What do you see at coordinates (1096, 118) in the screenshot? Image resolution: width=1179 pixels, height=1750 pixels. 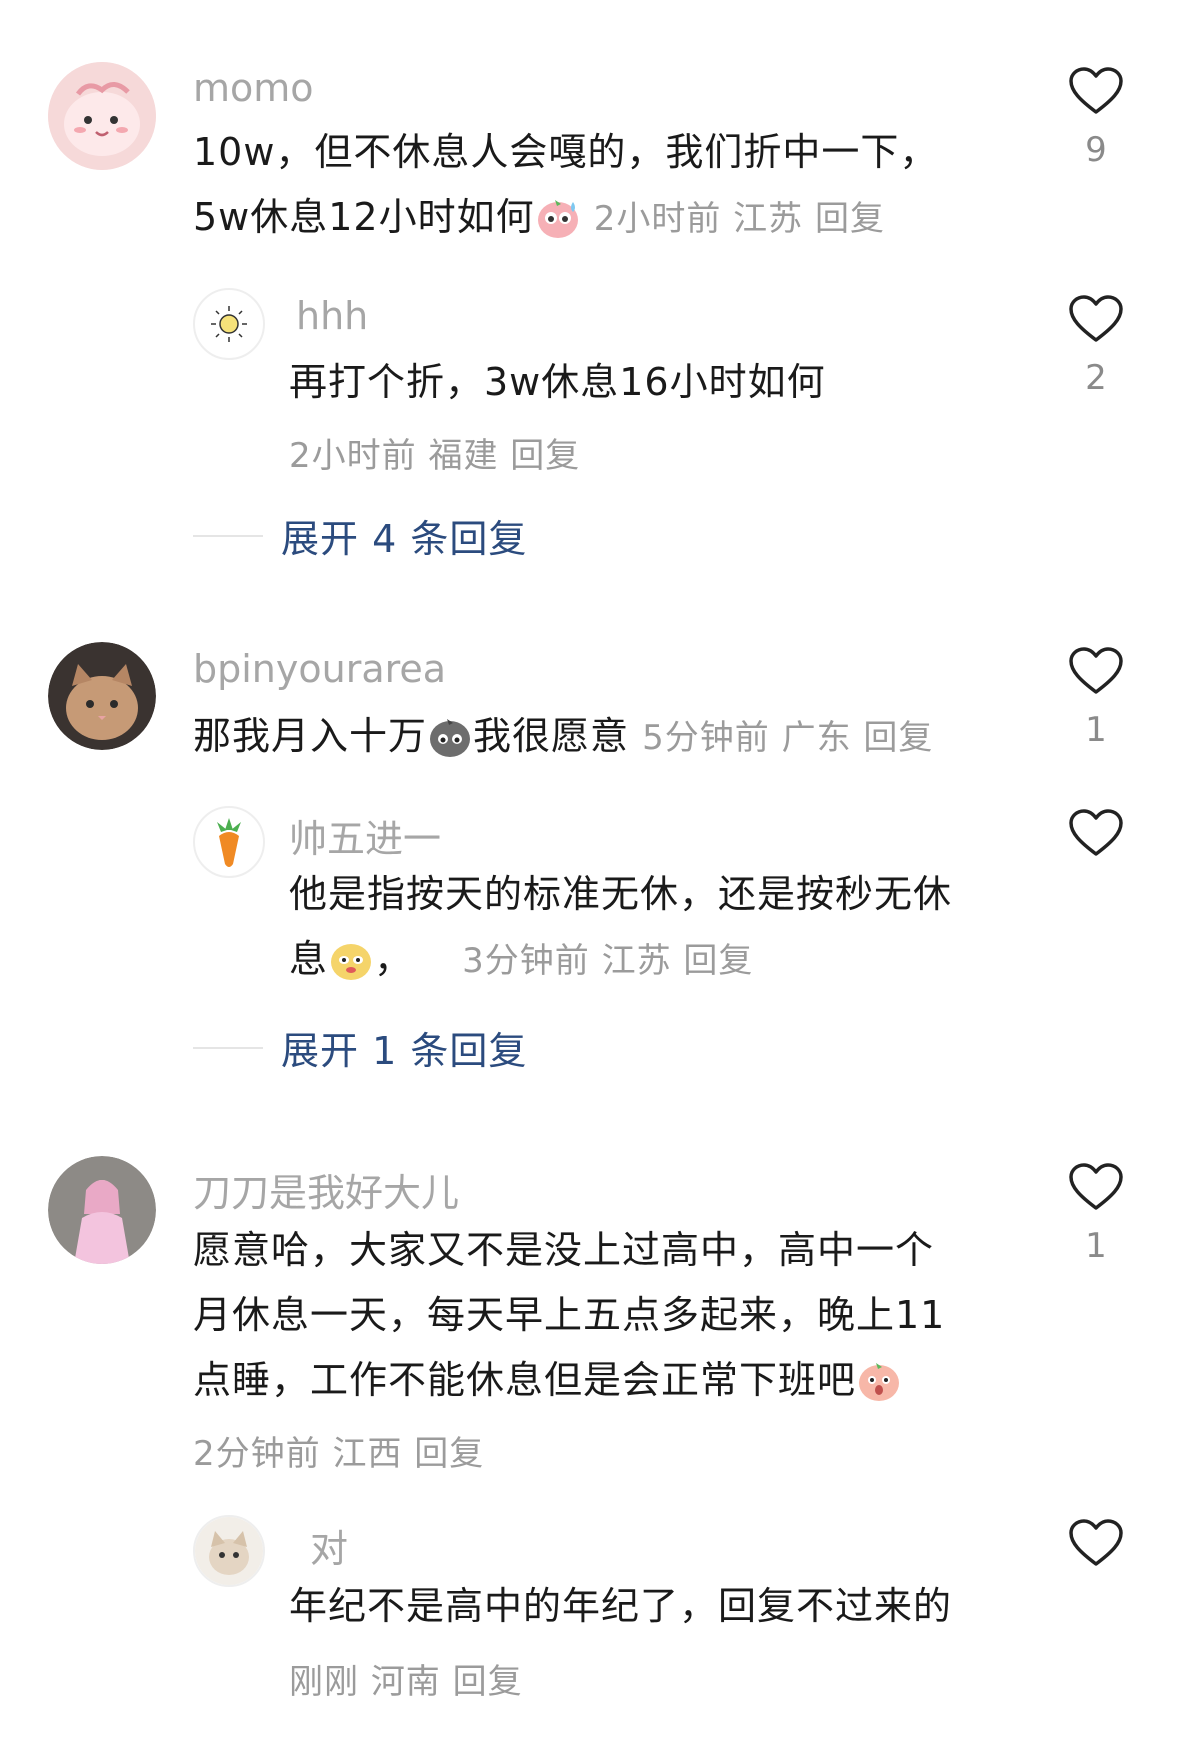 I see `like-button: 9` at bounding box center [1096, 118].